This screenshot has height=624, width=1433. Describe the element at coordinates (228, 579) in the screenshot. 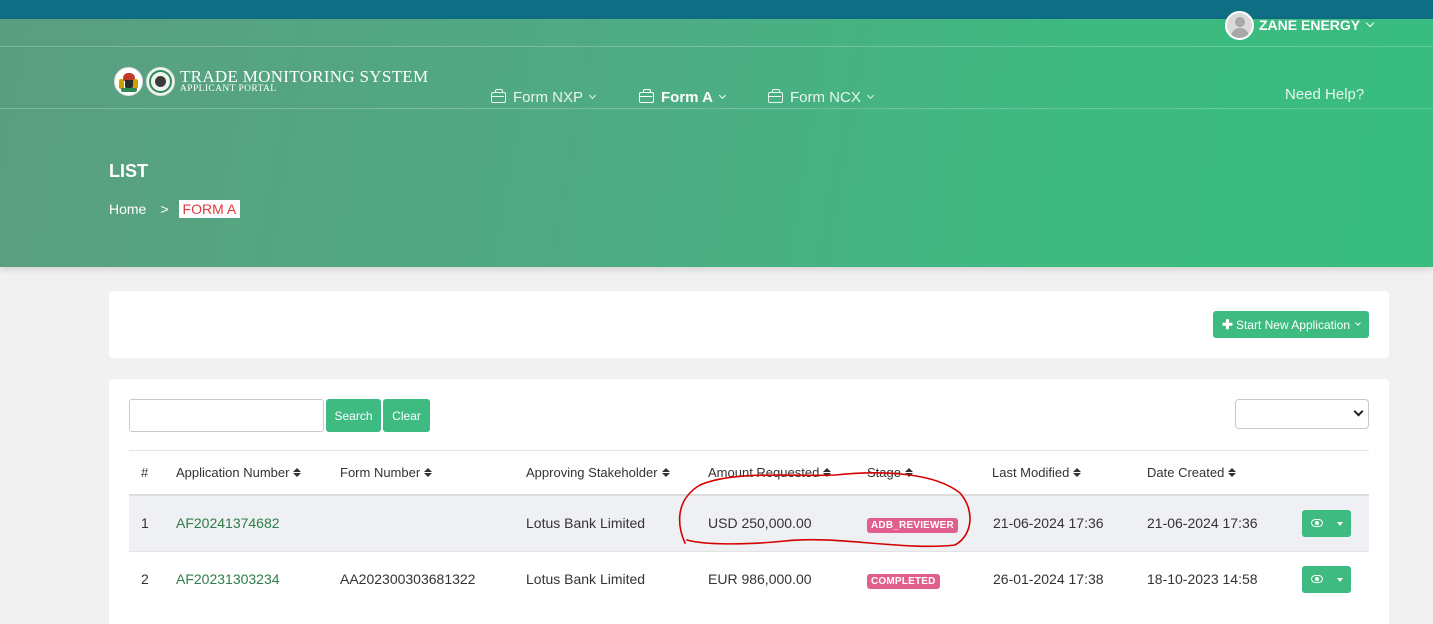

I see `application-number-link: AF20231303234` at that location.